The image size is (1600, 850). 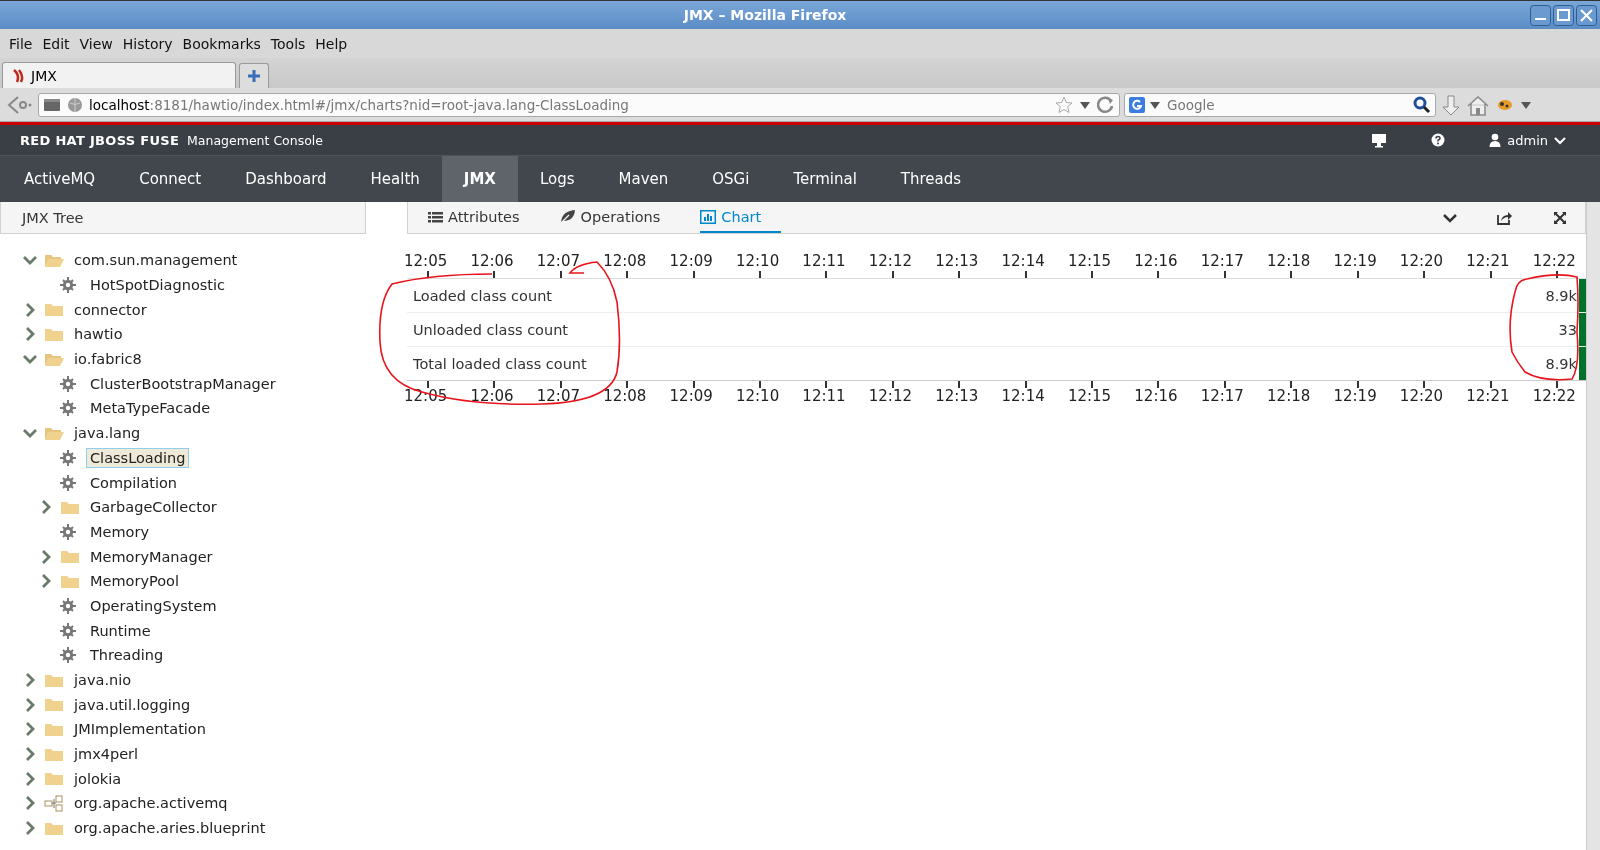 What do you see at coordinates (1554, 261) in the screenshot?
I see `axis-label: 12:22` at bounding box center [1554, 261].